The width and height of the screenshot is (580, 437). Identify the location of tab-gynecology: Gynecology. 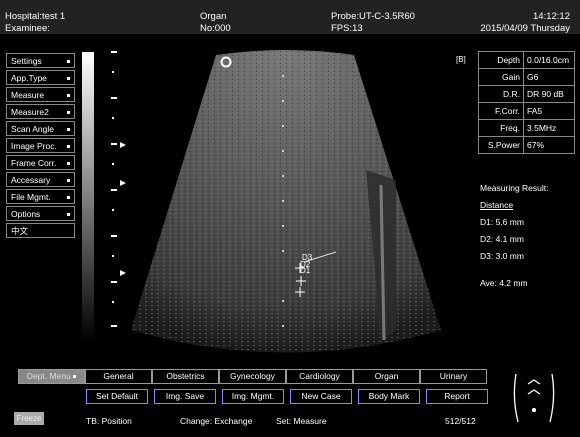
(252, 376).